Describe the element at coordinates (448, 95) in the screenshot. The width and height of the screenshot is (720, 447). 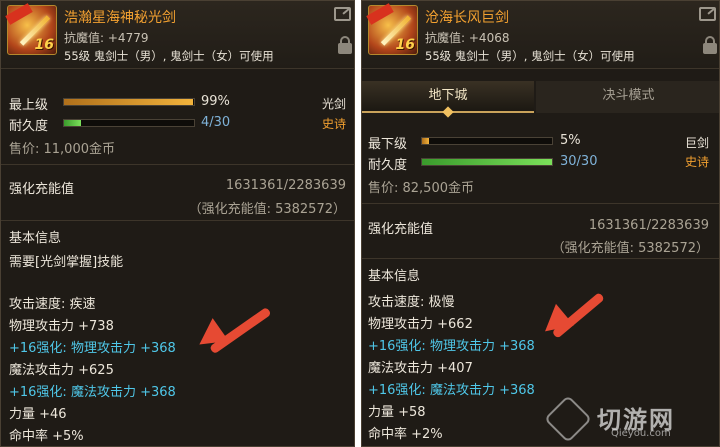
I see `tab-dungeon-label: 地下城` at that location.